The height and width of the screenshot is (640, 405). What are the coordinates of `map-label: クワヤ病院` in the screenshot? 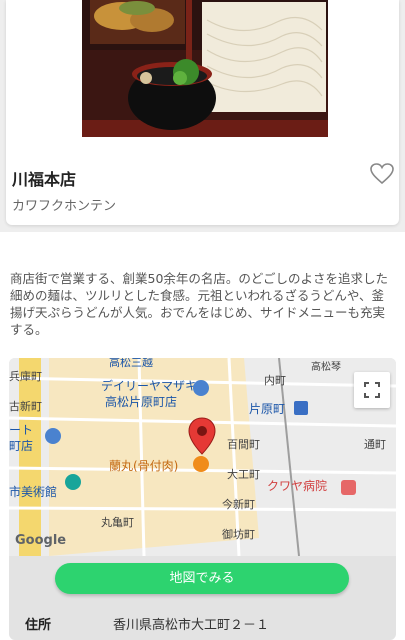 It's located at (297, 485).